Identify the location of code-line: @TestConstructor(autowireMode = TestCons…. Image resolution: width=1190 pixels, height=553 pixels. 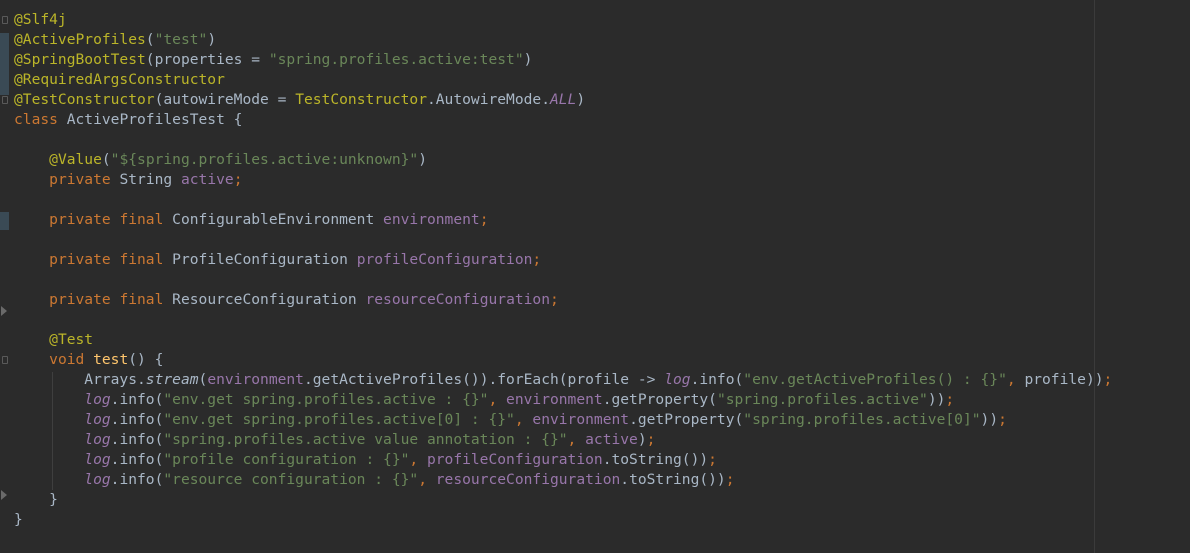
(563, 100).